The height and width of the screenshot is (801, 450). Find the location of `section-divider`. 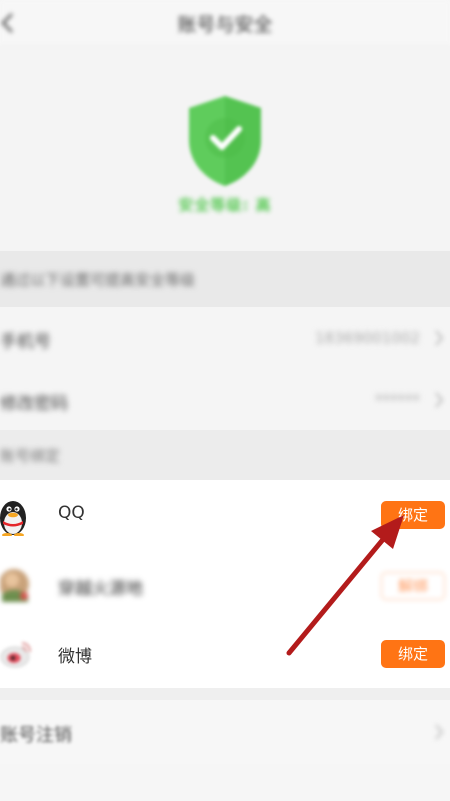

section-divider is located at coordinates (225, 694).